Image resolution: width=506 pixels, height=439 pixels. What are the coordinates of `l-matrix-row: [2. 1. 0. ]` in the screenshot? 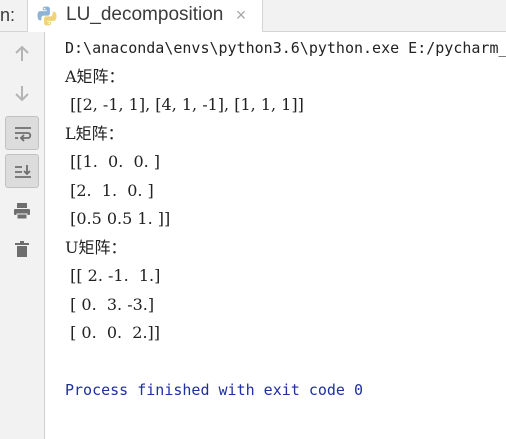 It's located at (109, 190).